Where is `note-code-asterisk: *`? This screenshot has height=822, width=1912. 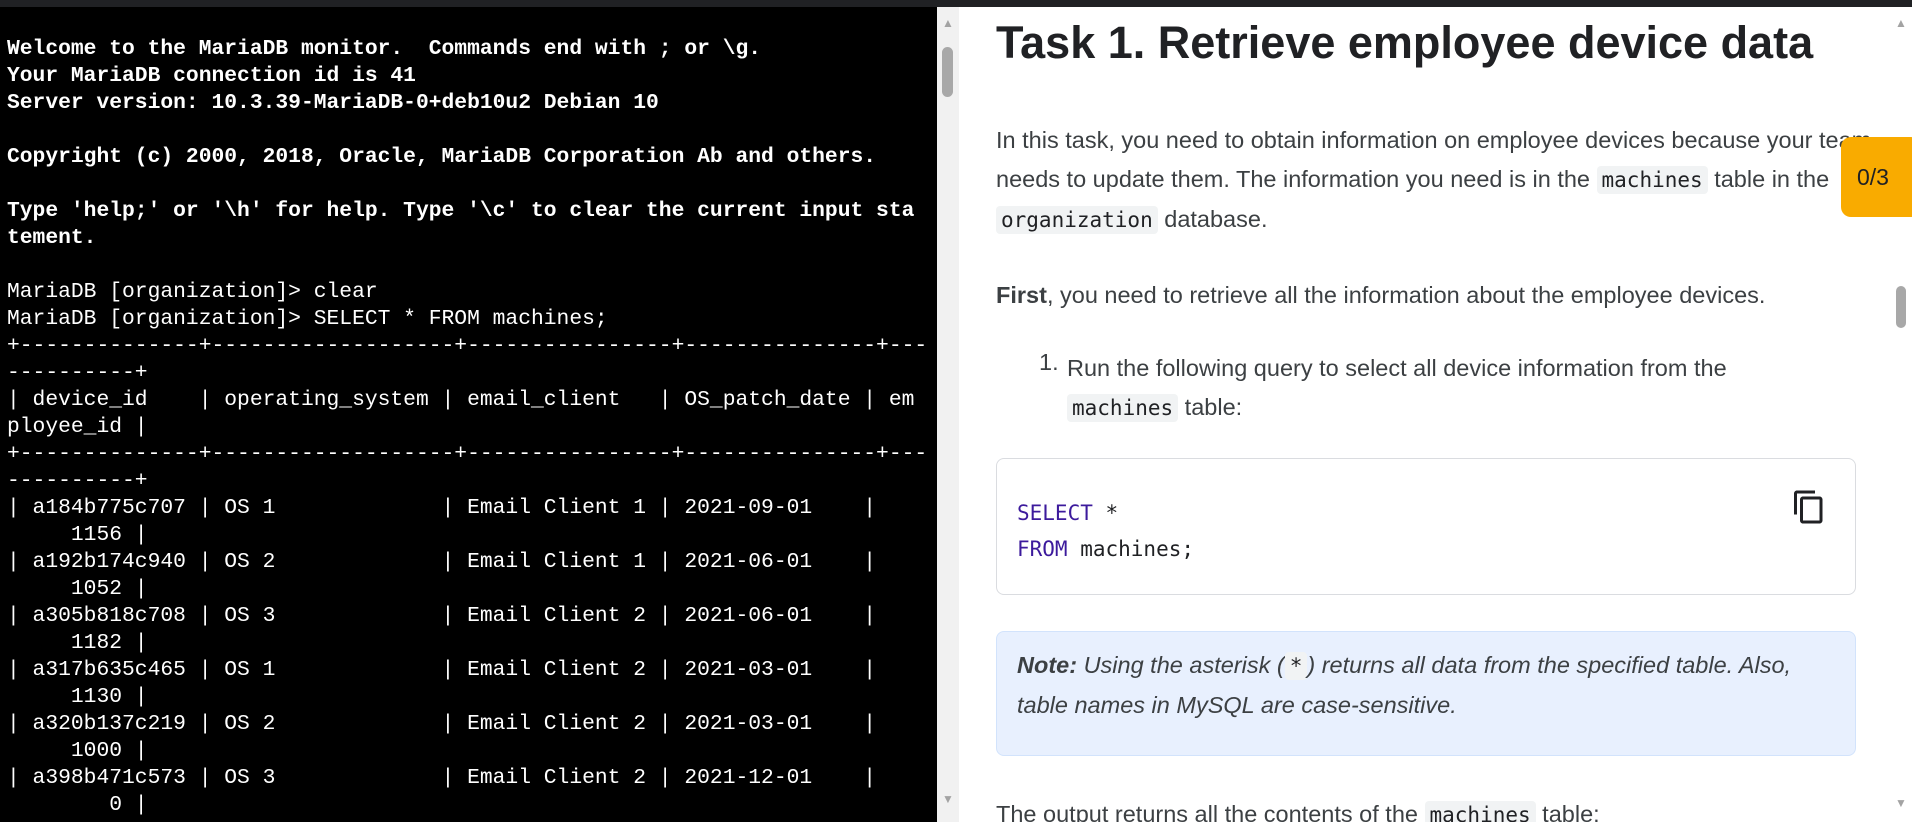 note-code-asterisk: * is located at coordinates (1296, 666).